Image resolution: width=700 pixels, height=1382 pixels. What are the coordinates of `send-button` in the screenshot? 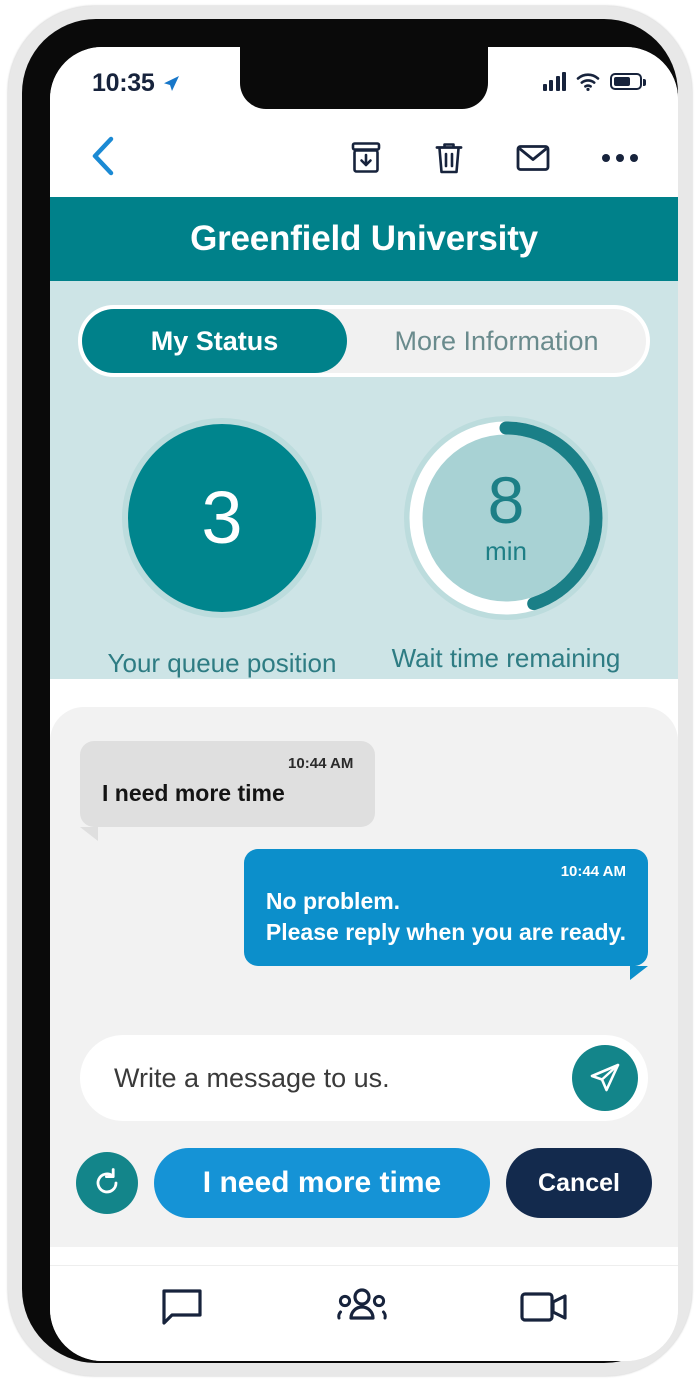 It's located at (605, 1078).